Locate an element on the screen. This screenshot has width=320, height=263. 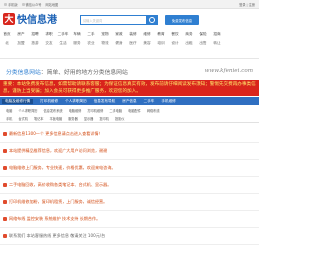
site-logo: 大 快信息港 is located at coordinates (34, 18).